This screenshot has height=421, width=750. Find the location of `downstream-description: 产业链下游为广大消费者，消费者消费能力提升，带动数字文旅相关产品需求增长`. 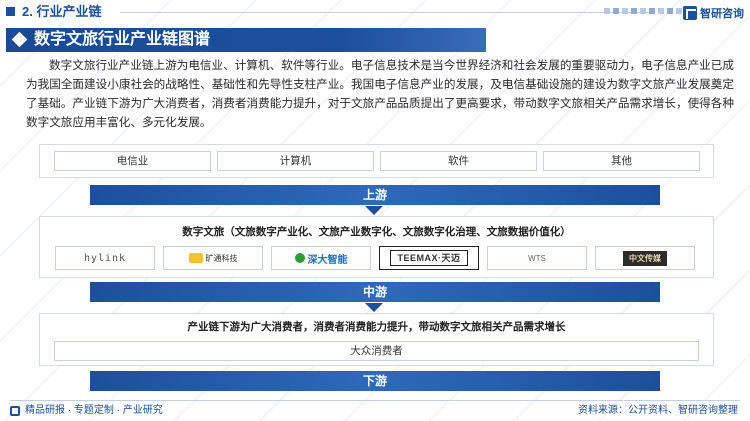

downstream-description: 产业链下游为广大消费者，消费者消费能力提升，带动数字文旅相关产品需求增长 is located at coordinates (376, 327).